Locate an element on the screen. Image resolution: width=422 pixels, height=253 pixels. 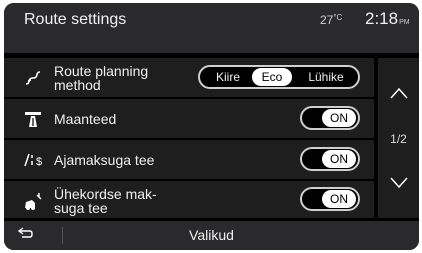
row-maanteed: Maanteed ON is located at coordinates (189, 118).